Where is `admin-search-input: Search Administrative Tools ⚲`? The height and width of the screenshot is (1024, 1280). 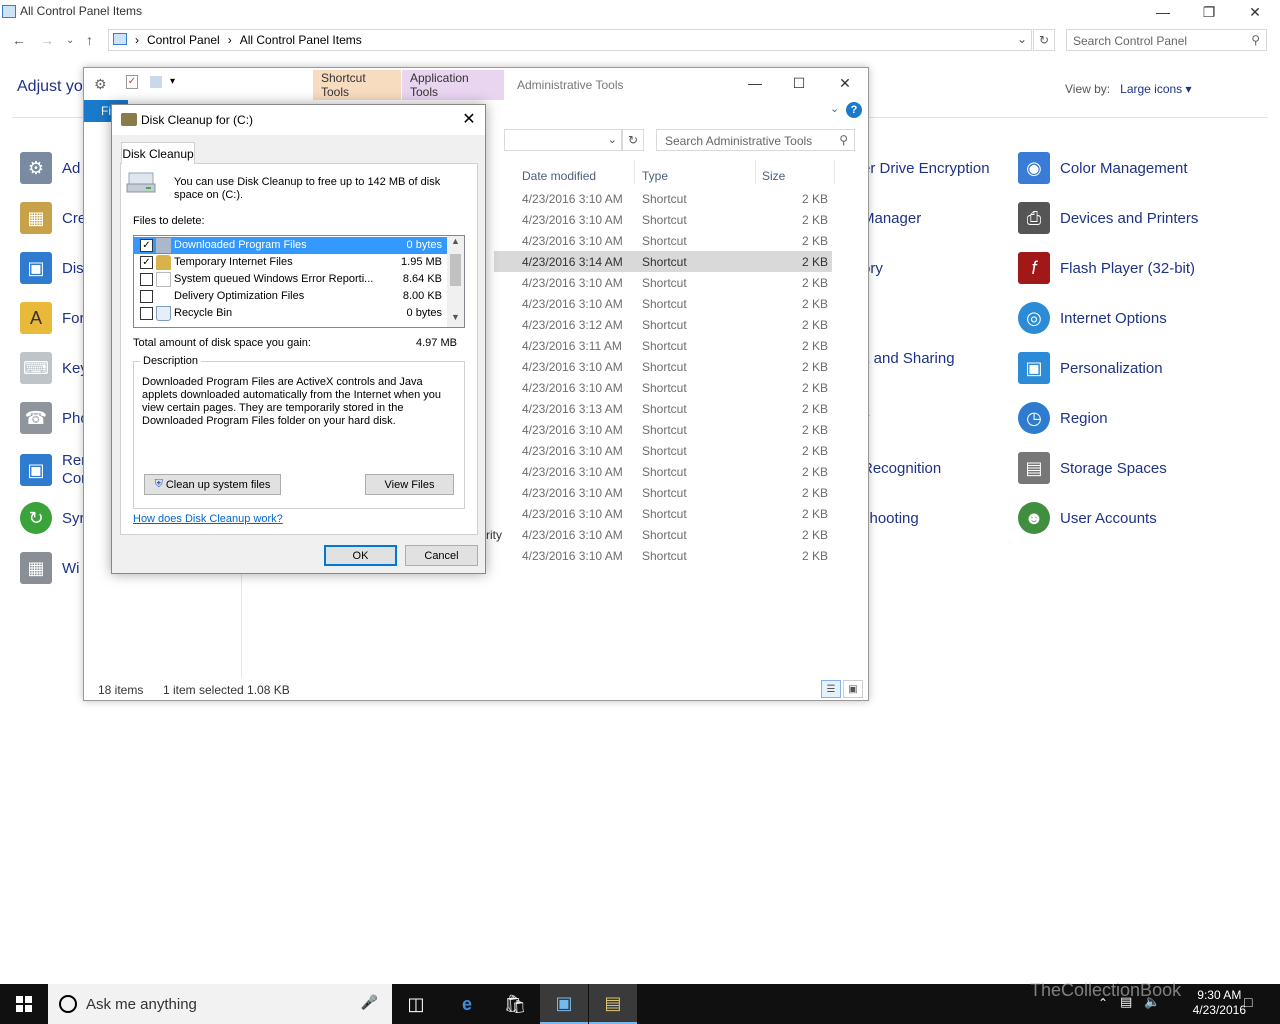 admin-search-input: Search Administrative Tools ⚲ is located at coordinates (755, 140).